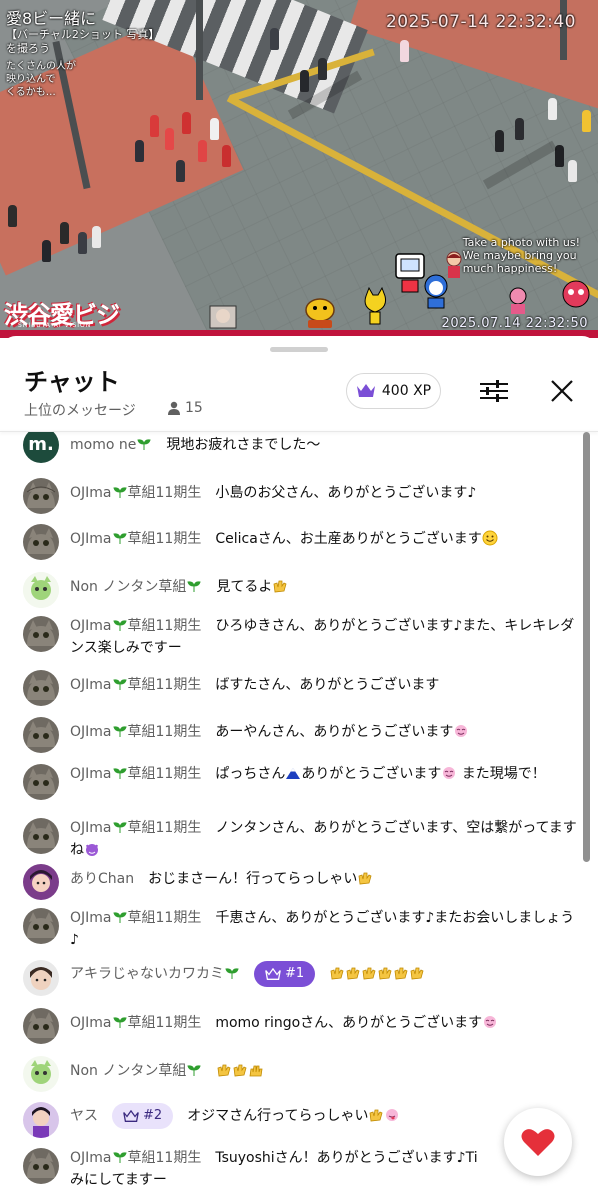 The width and height of the screenshot is (598, 1200). Describe the element at coordinates (118, 1180) in the screenshot. I see `message-text-line2: みにしてますー` at that location.